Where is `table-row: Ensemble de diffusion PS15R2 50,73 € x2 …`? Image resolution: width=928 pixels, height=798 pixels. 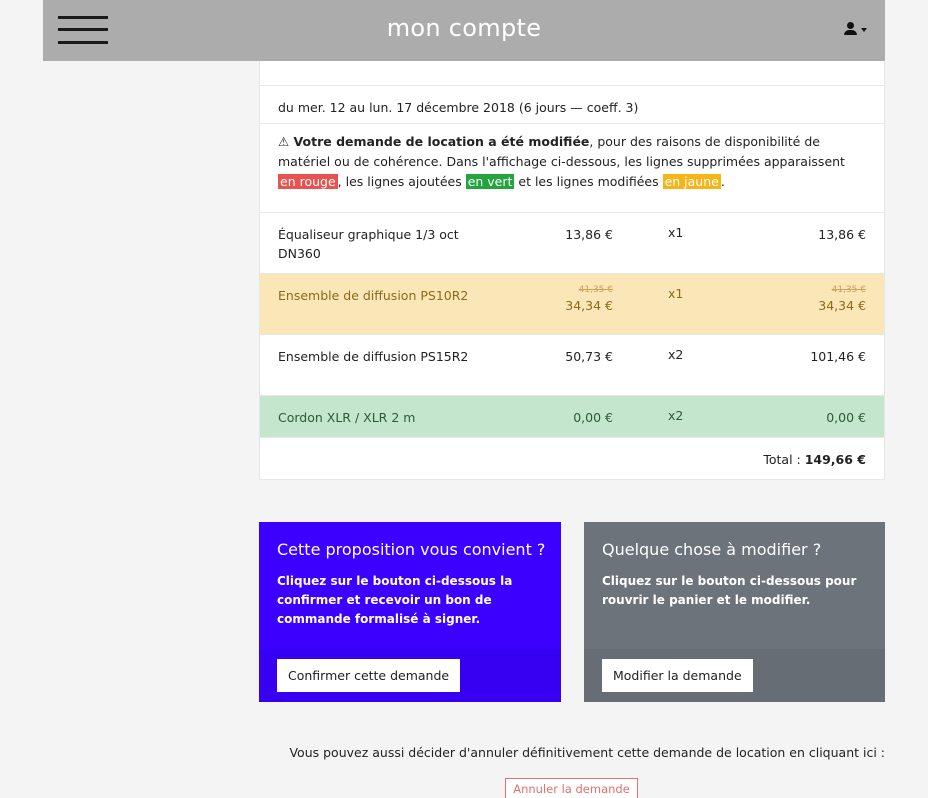 table-row: Ensemble de diffusion PS15R2 50,73 € x2 … is located at coordinates (572, 365).